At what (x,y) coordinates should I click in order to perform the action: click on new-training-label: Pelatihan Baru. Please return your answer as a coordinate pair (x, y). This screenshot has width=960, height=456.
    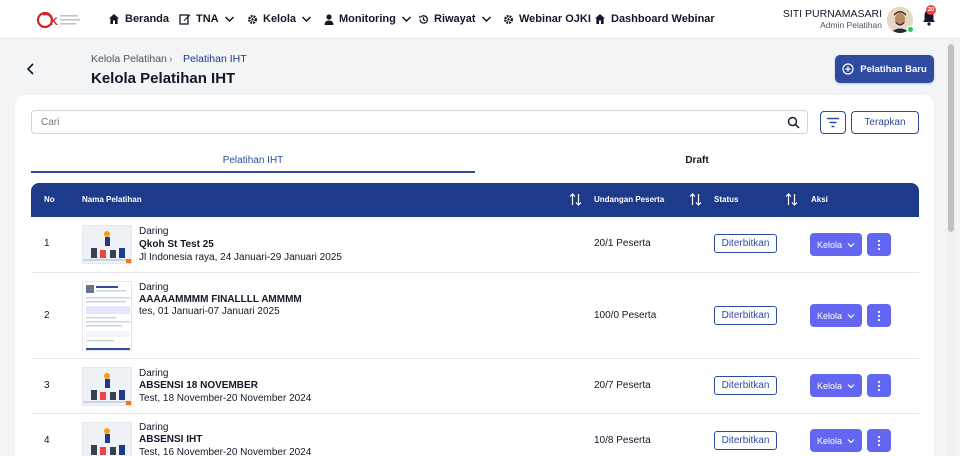
    Looking at the image, I should click on (893, 69).